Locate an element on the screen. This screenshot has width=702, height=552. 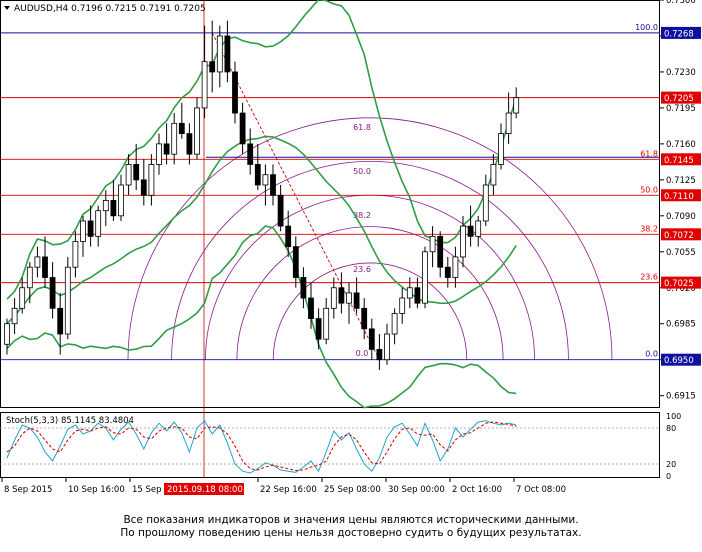
symbol-dropdown-icon is located at coordinates (7, 8).